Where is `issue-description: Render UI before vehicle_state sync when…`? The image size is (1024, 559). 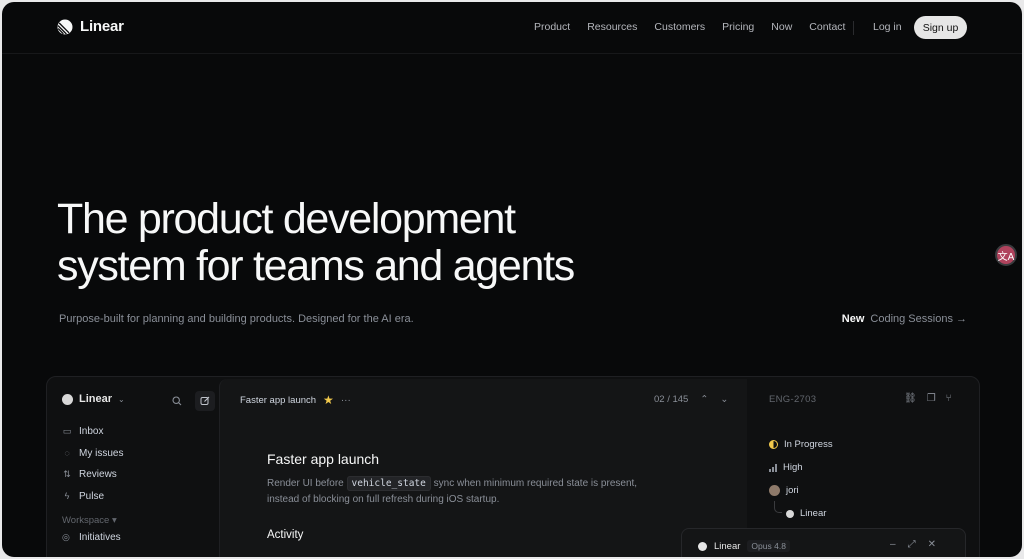 issue-description: Render UI before vehicle_state sync when… is located at coordinates (467, 492).